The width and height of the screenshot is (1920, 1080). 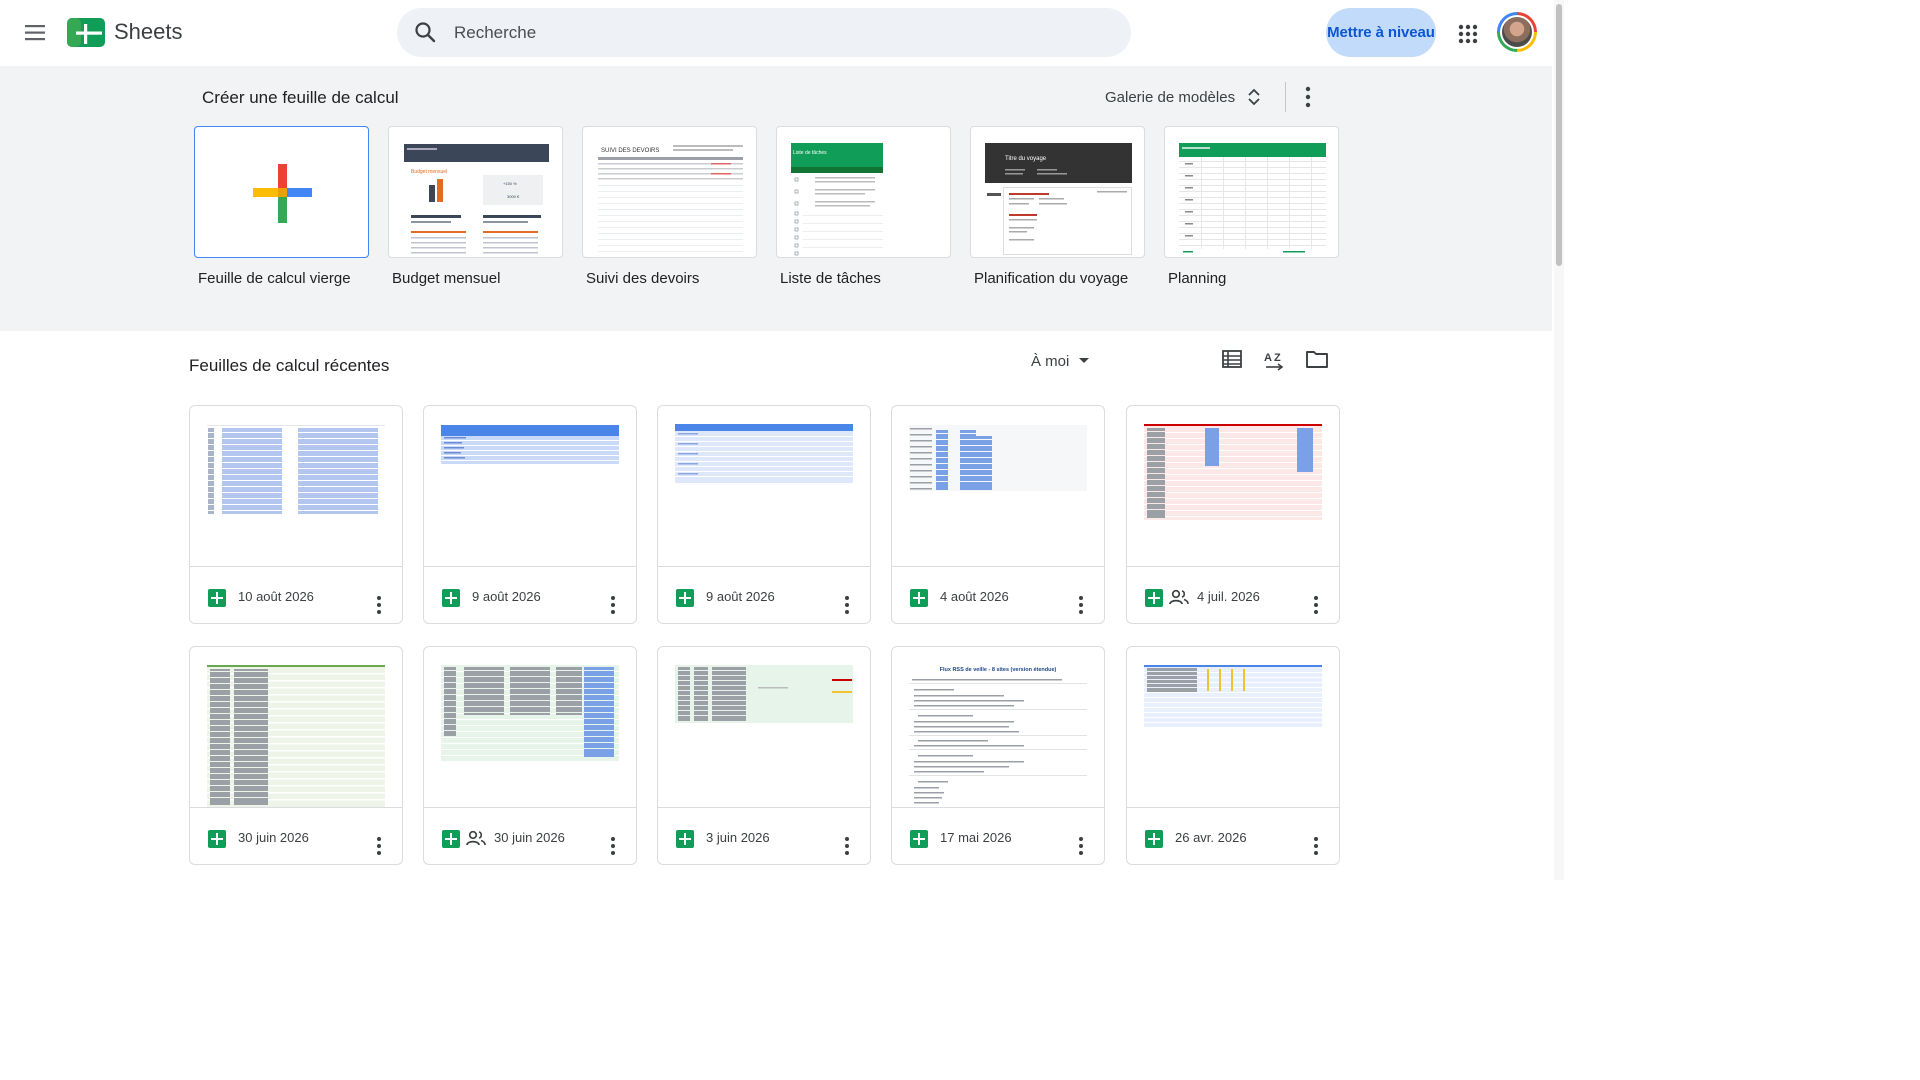 What do you see at coordinates (1170, 97) in the screenshot?
I see `template-gallery-label: Galerie de modèles` at bounding box center [1170, 97].